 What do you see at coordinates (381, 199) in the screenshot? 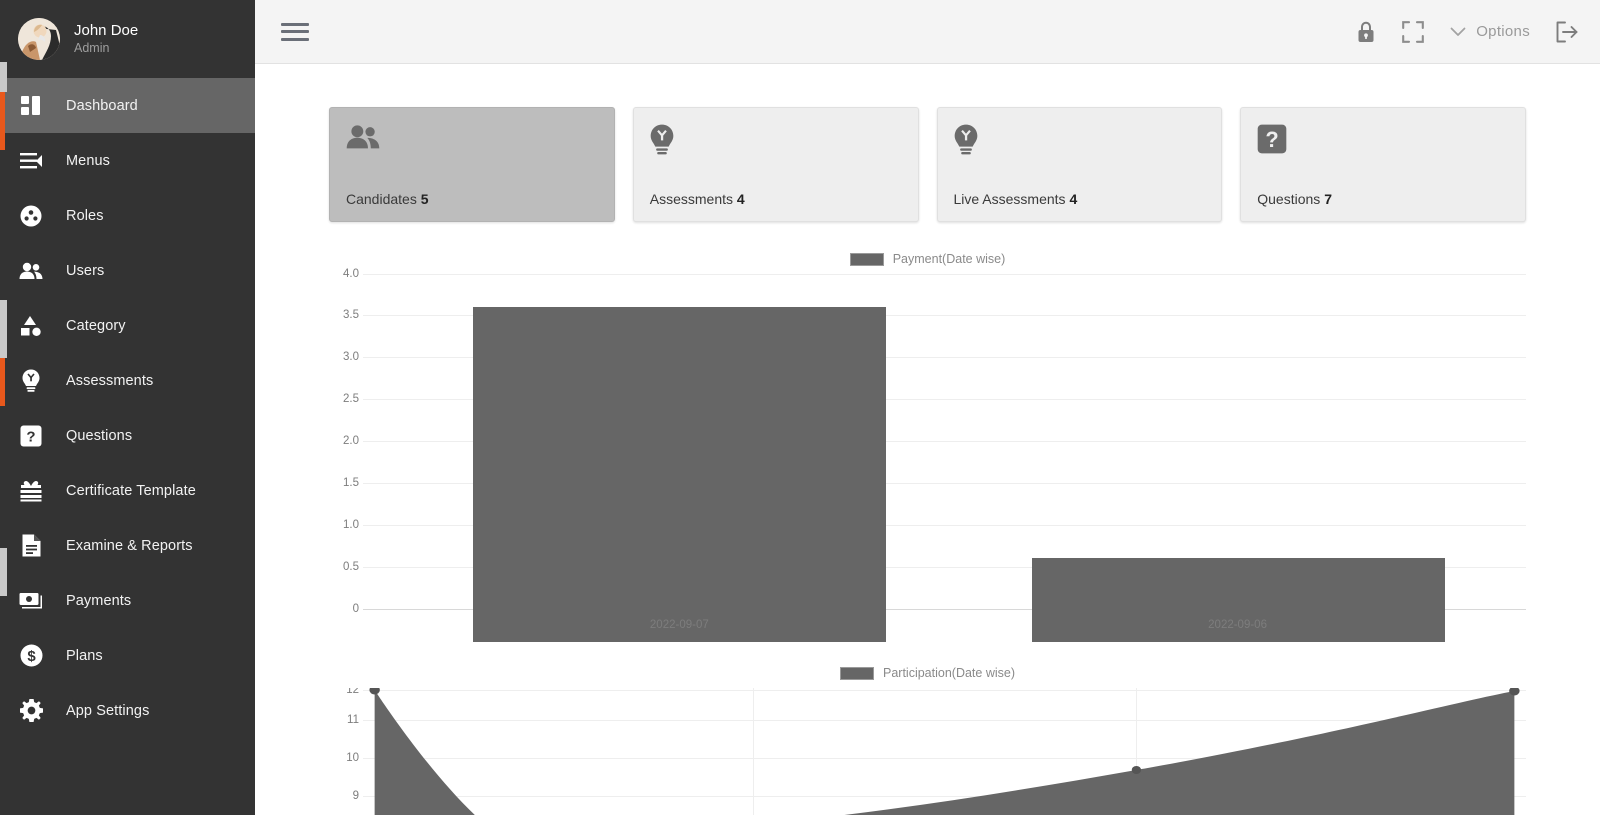
I see `stat-card-label: Candidates` at bounding box center [381, 199].